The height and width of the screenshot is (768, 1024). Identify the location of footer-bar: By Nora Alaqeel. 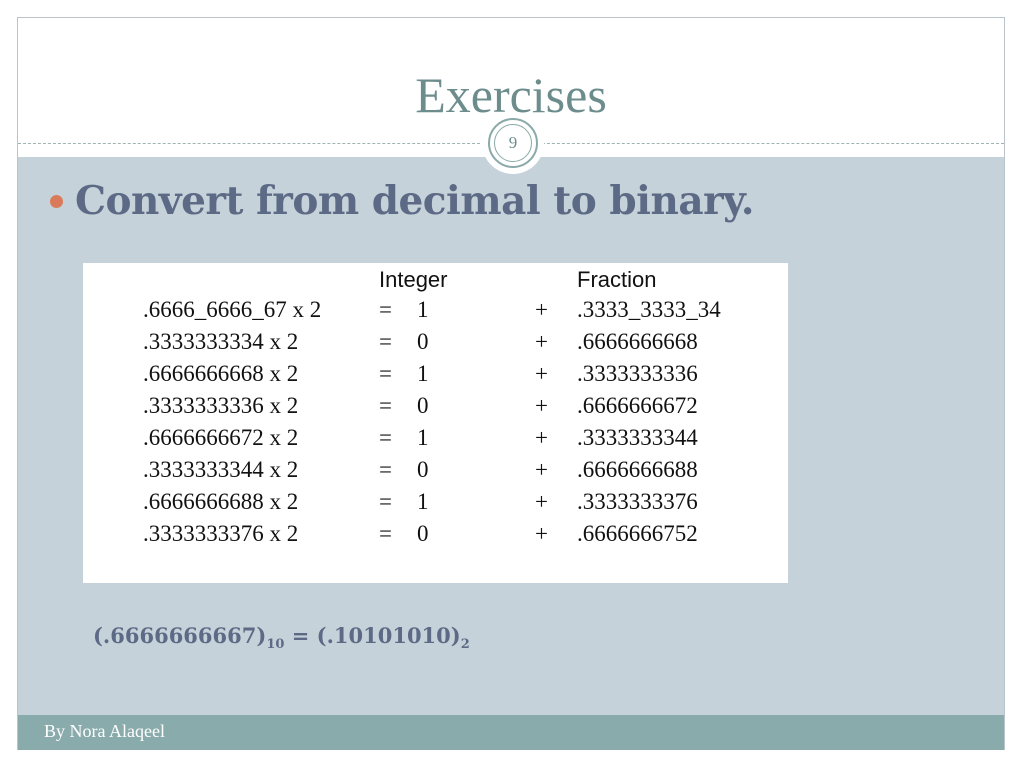
(511, 732).